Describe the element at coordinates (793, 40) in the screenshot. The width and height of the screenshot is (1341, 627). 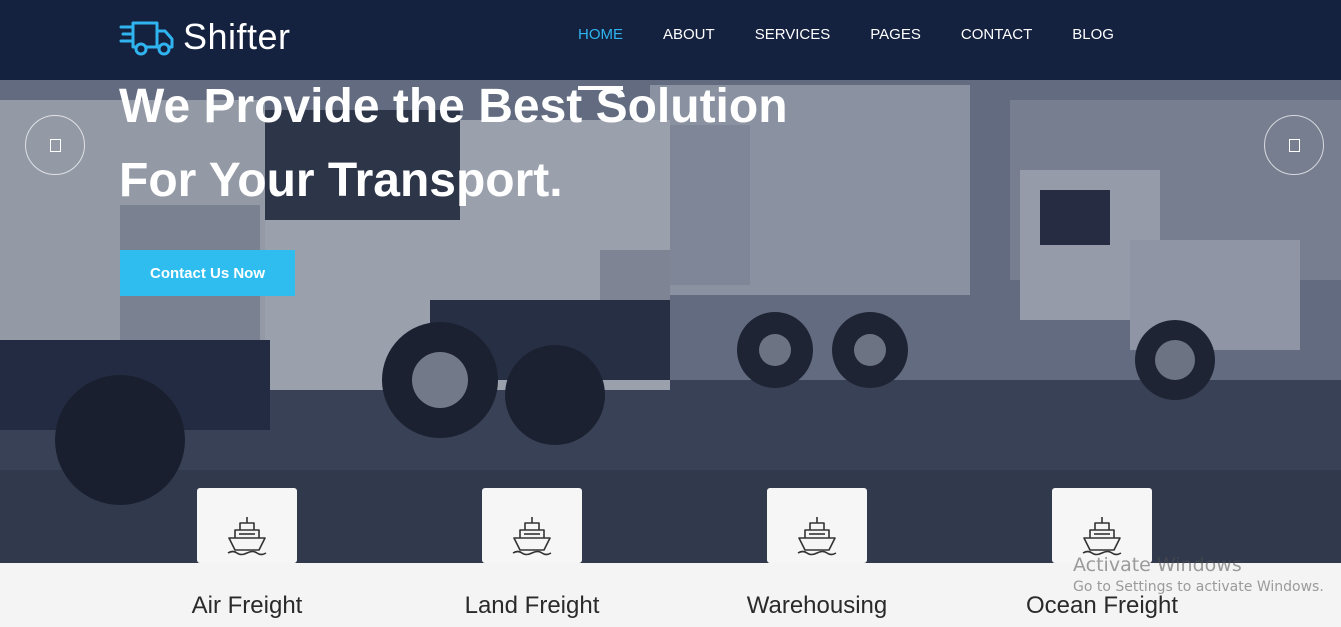
I see `nav-services: SERVICES` at that location.